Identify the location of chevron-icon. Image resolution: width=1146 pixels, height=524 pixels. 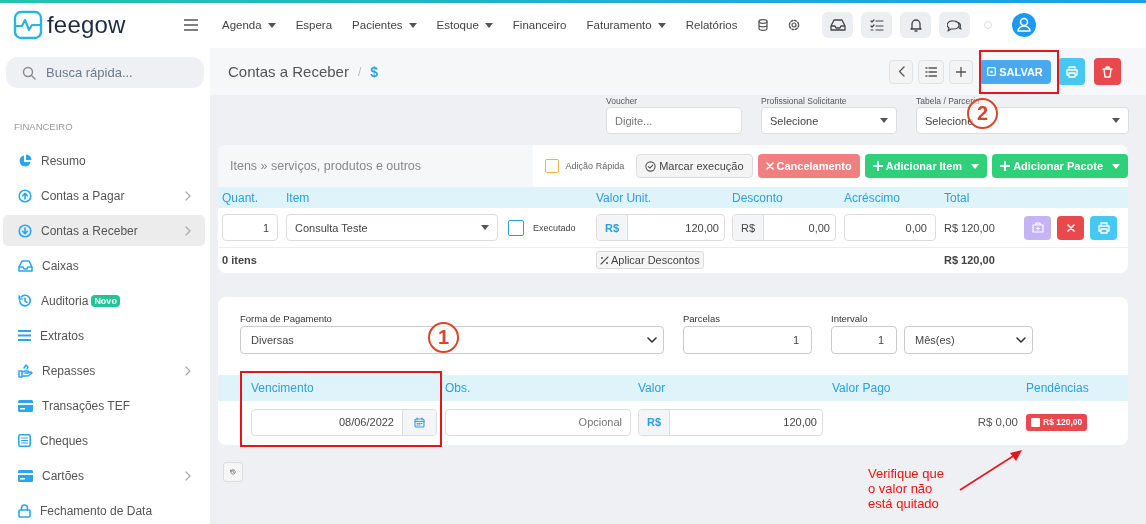
(1021, 340).